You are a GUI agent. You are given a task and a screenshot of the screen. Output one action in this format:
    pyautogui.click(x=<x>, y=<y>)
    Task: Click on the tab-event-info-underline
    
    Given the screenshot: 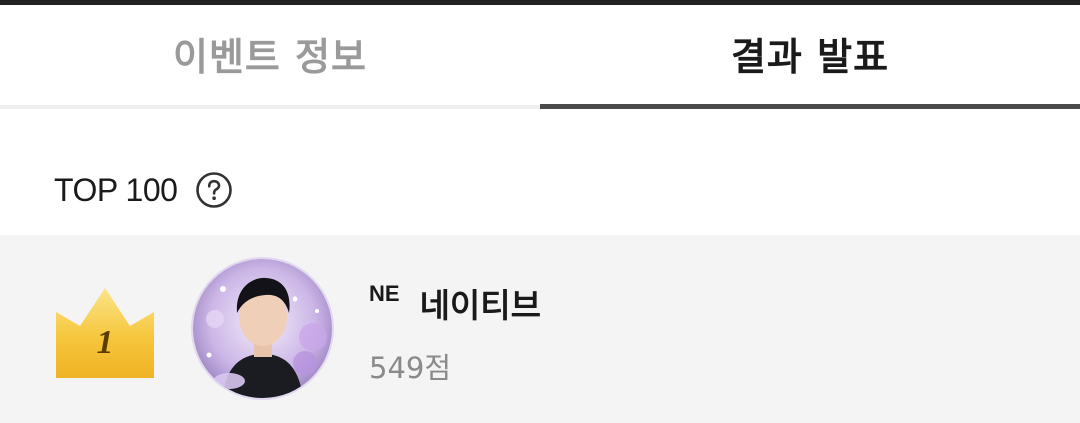 What is the action you would take?
    pyautogui.click(x=270, y=107)
    